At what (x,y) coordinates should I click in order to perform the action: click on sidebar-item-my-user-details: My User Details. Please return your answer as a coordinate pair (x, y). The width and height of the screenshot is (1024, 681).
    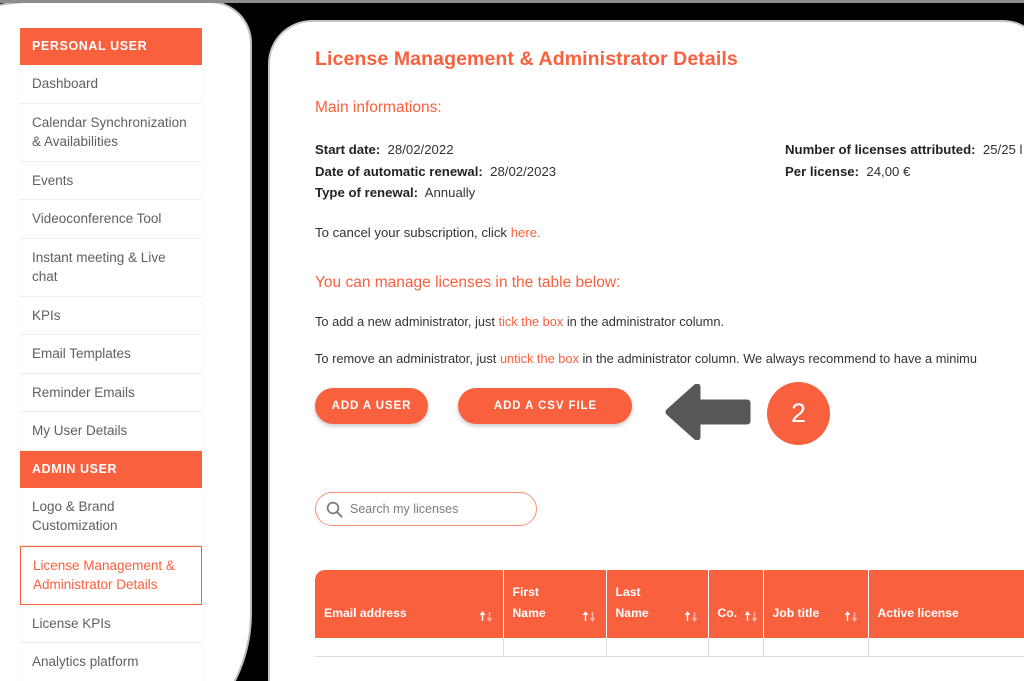
    Looking at the image, I should click on (111, 431).